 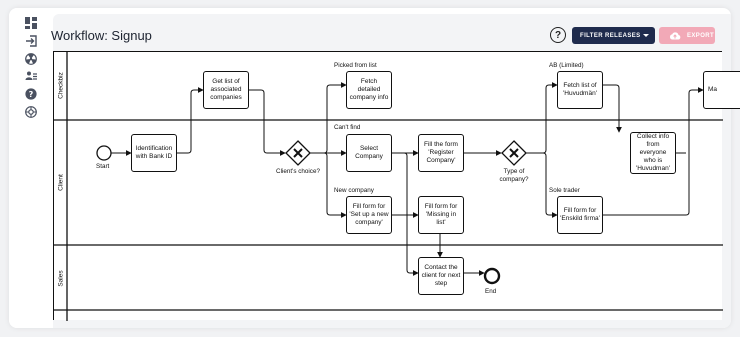 What do you see at coordinates (31, 76) in the screenshot?
I see `users-icon` at bounding box center [31, 76].